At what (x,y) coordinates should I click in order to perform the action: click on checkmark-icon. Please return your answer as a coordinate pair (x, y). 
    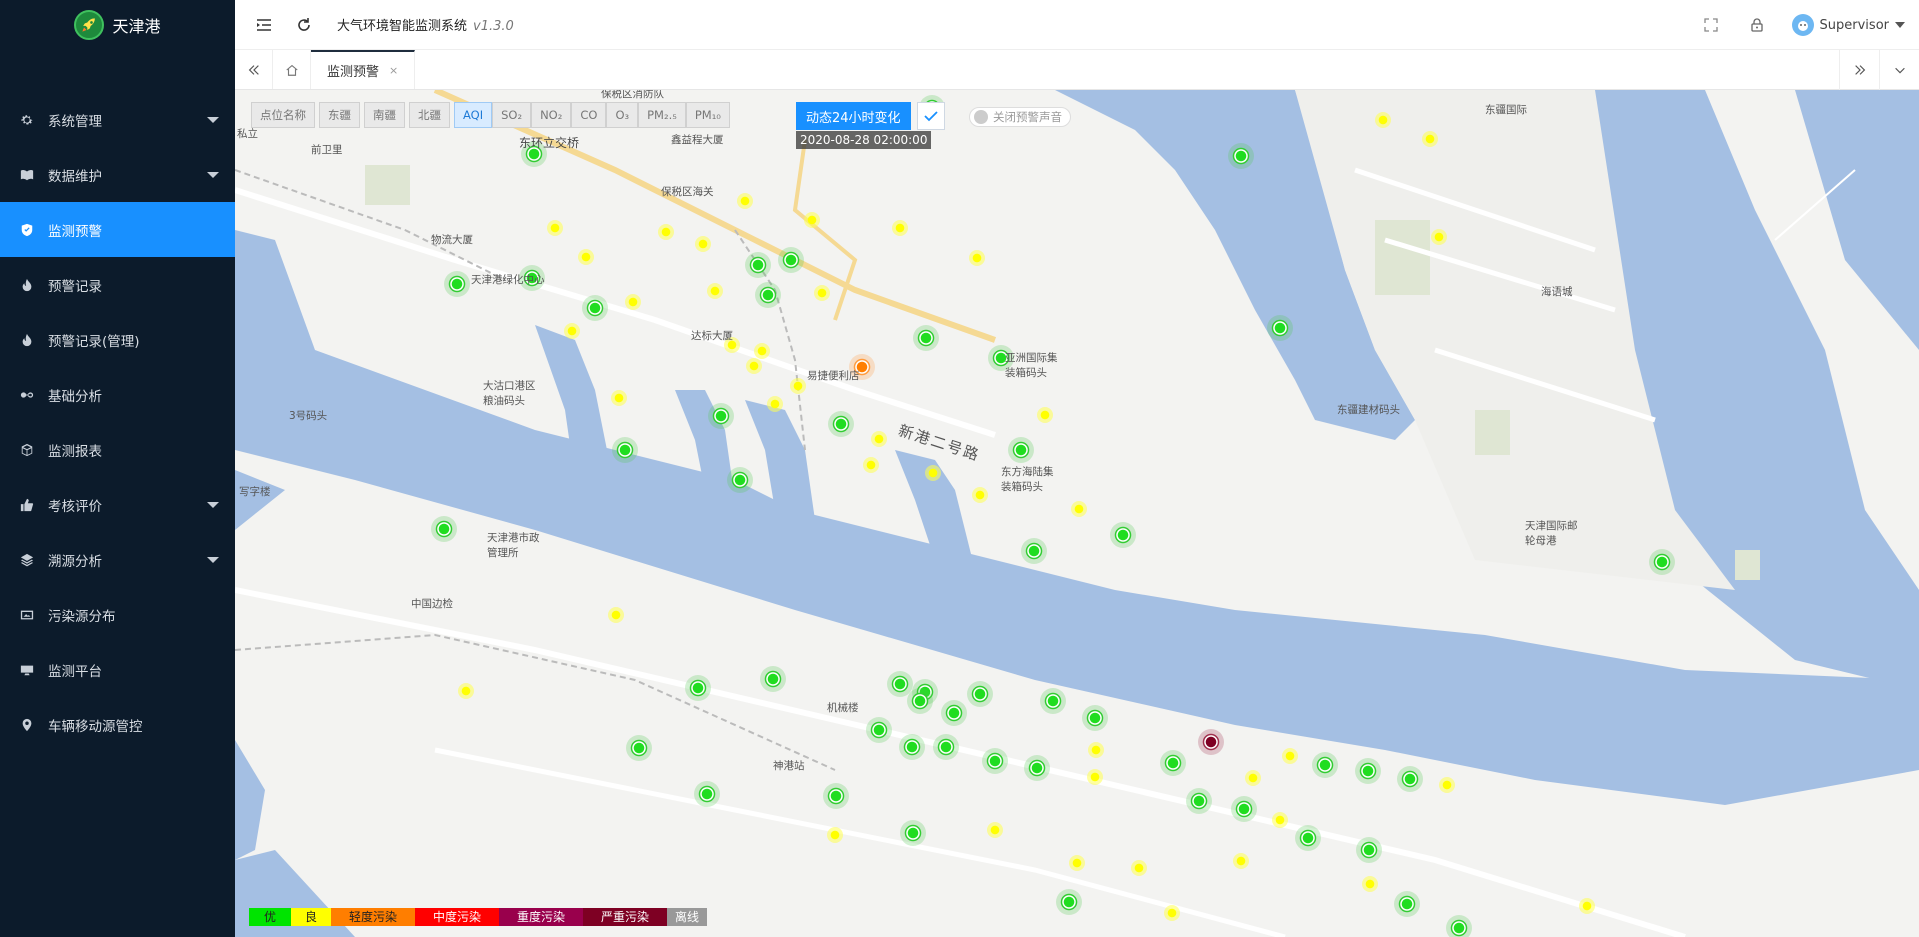
    Looking at the image, I should click on (931, 116).